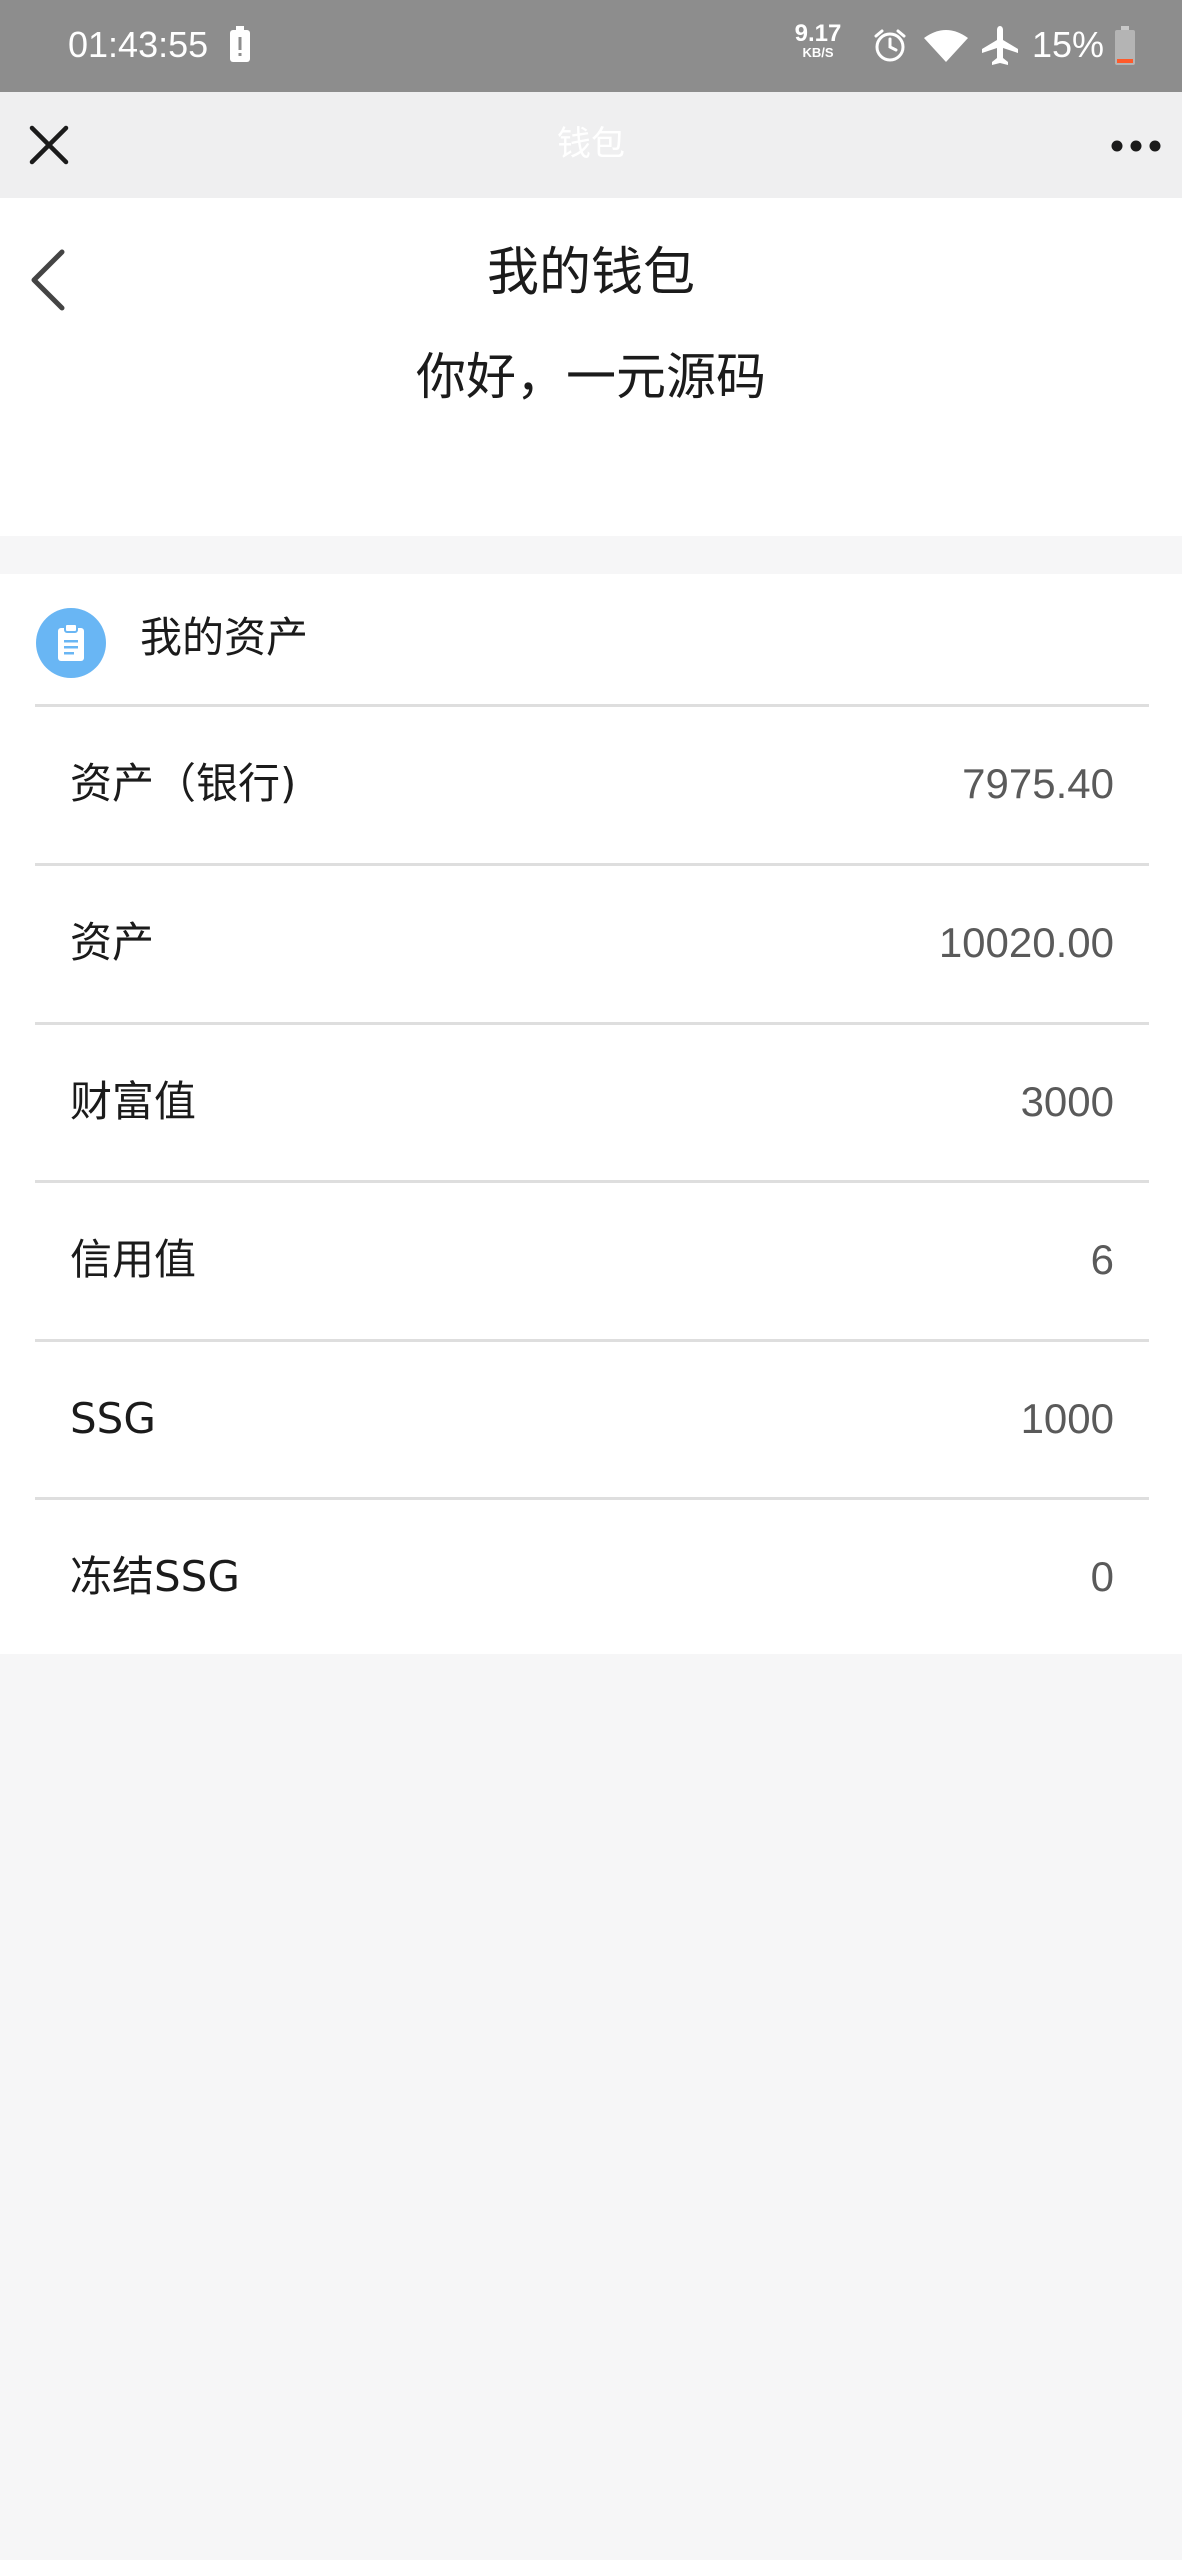 This screenshot has width=1182, height=2560. Describe the element at coordinates (133, 1259) in the screenshot. I see `asset-label: 信用值` at that location.